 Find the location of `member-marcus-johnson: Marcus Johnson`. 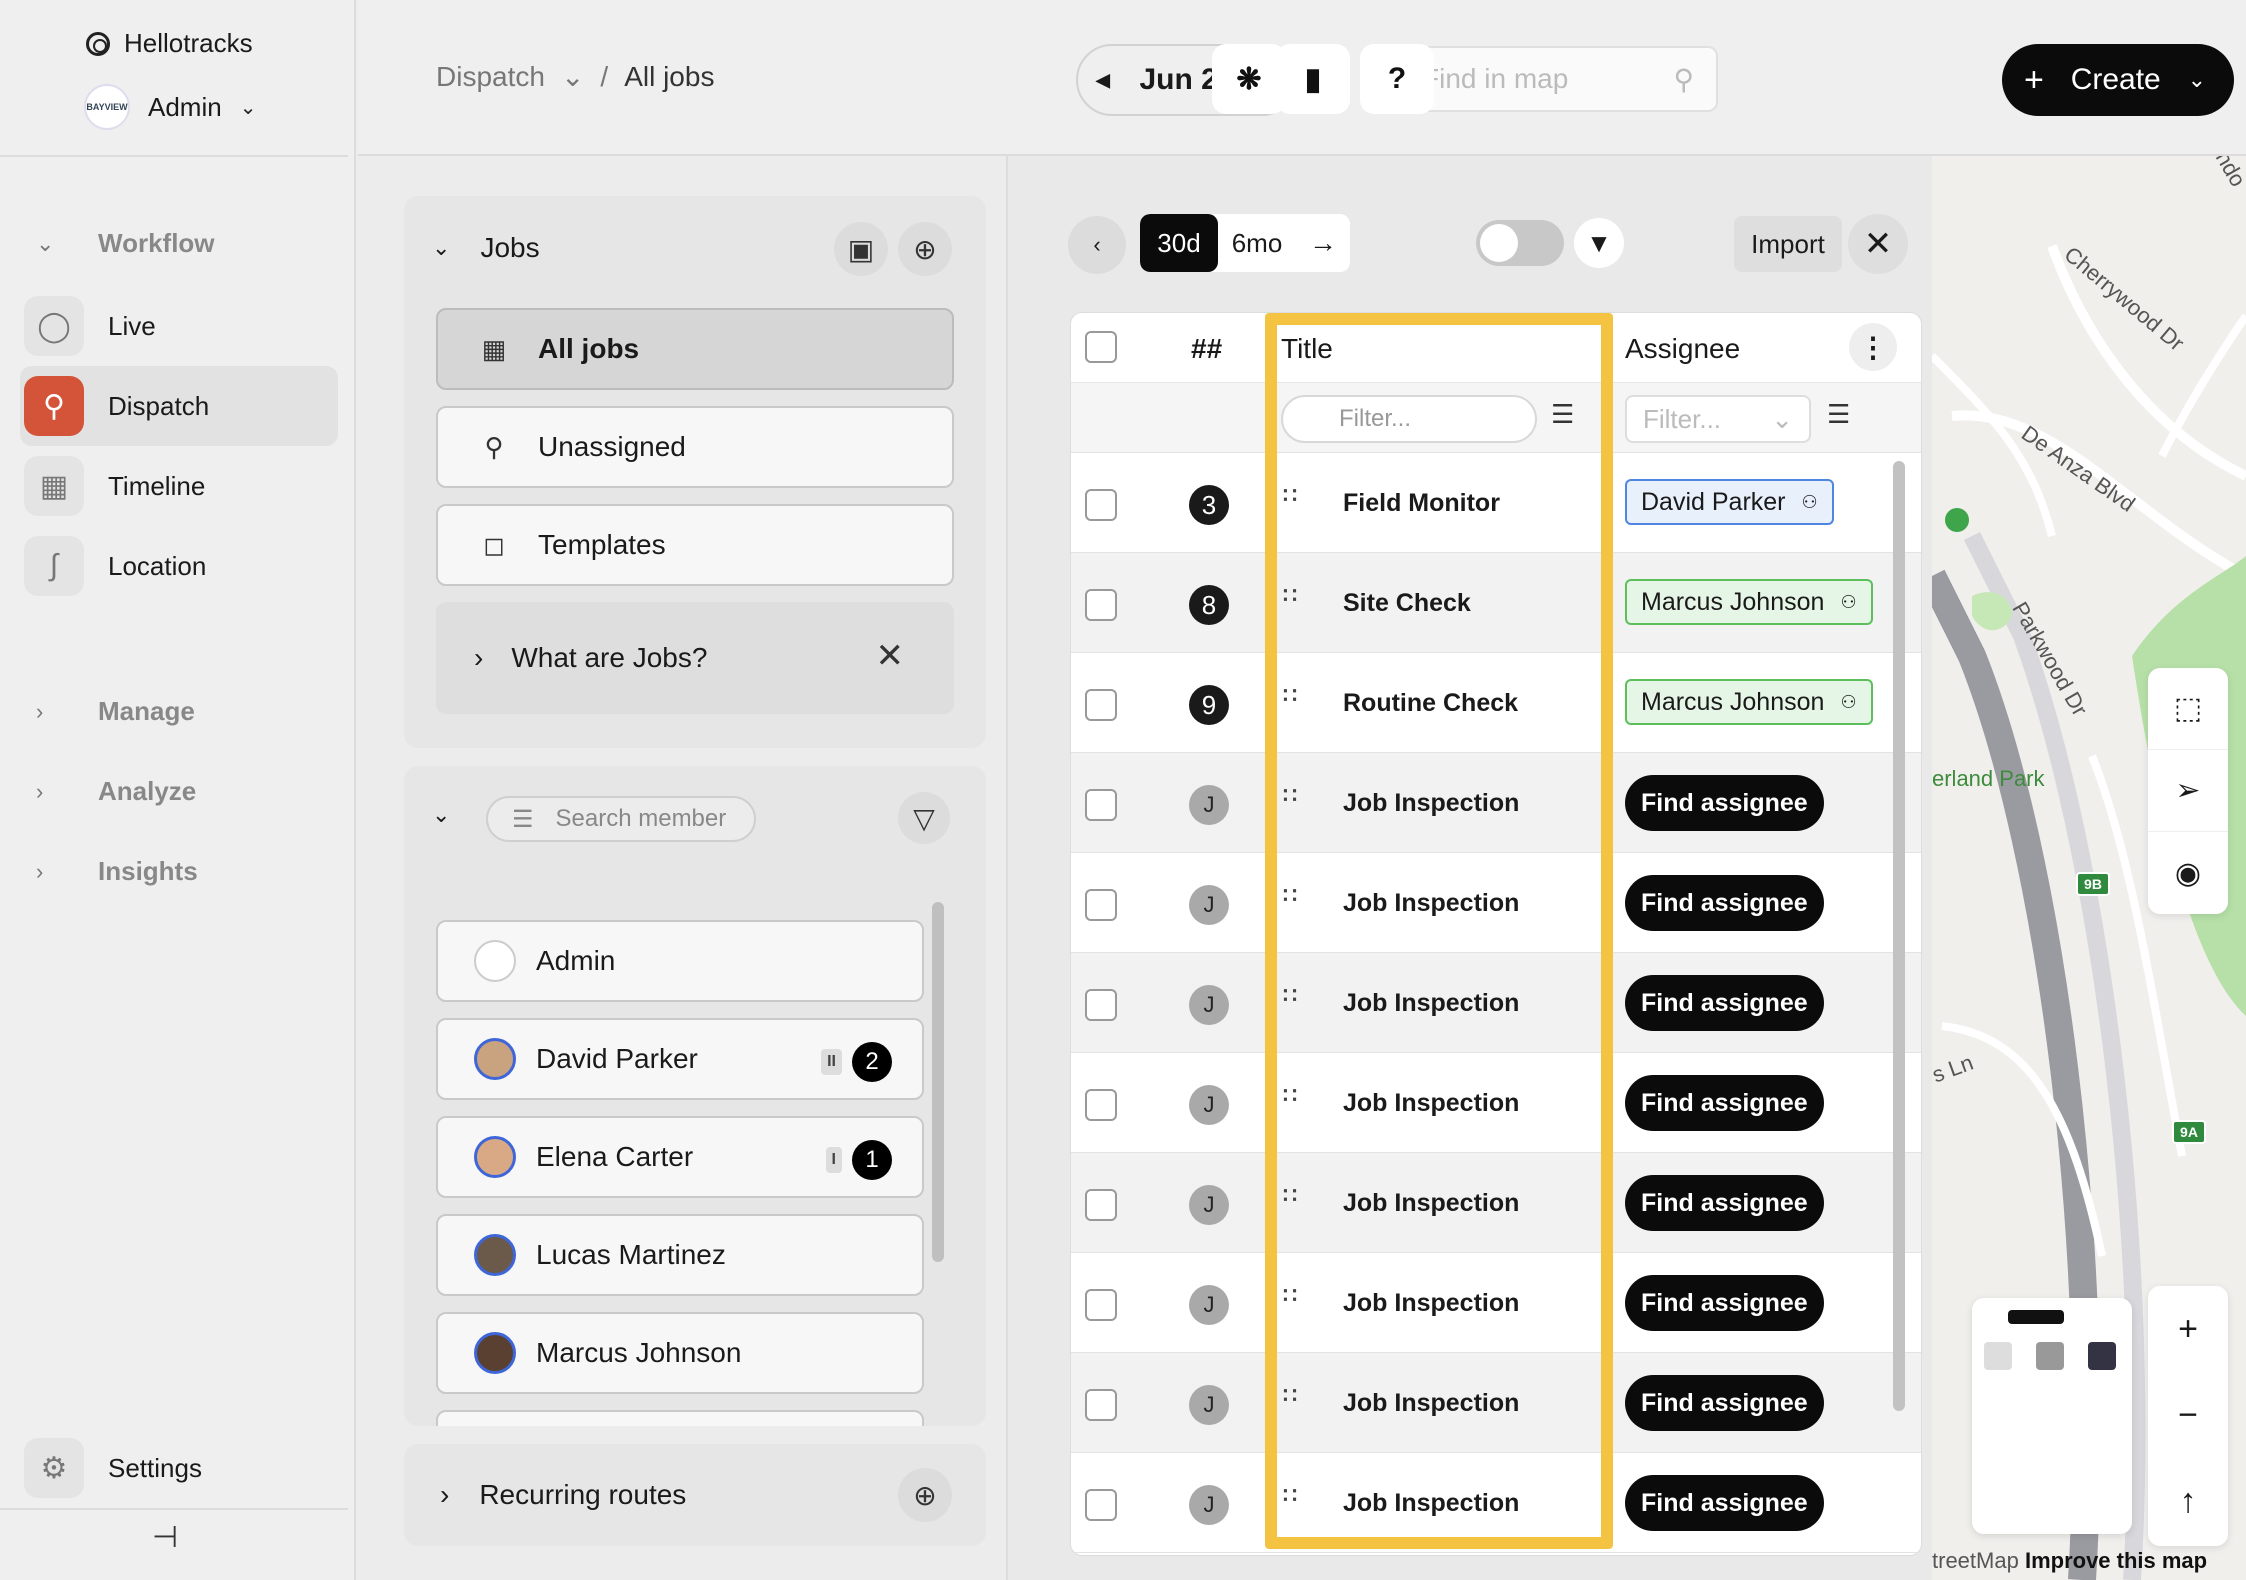

member-marcus-johnson: Marcus Johnson is located at coordinates (680, 1353).